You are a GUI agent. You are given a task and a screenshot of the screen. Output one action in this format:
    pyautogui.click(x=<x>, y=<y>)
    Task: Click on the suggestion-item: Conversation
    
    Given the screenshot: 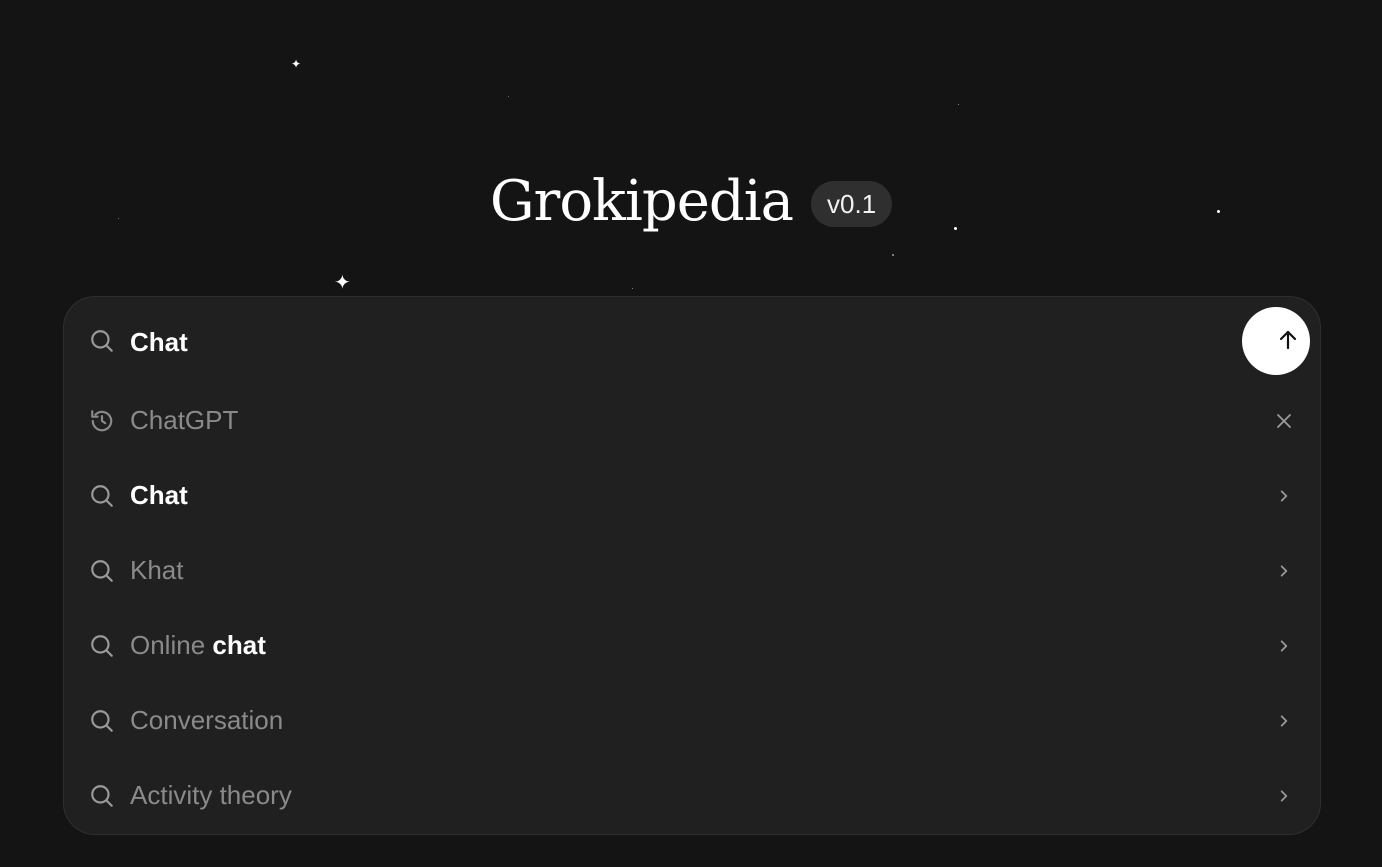 What is the action you would take?
    pyautogui.click(x=692, y=720)
    